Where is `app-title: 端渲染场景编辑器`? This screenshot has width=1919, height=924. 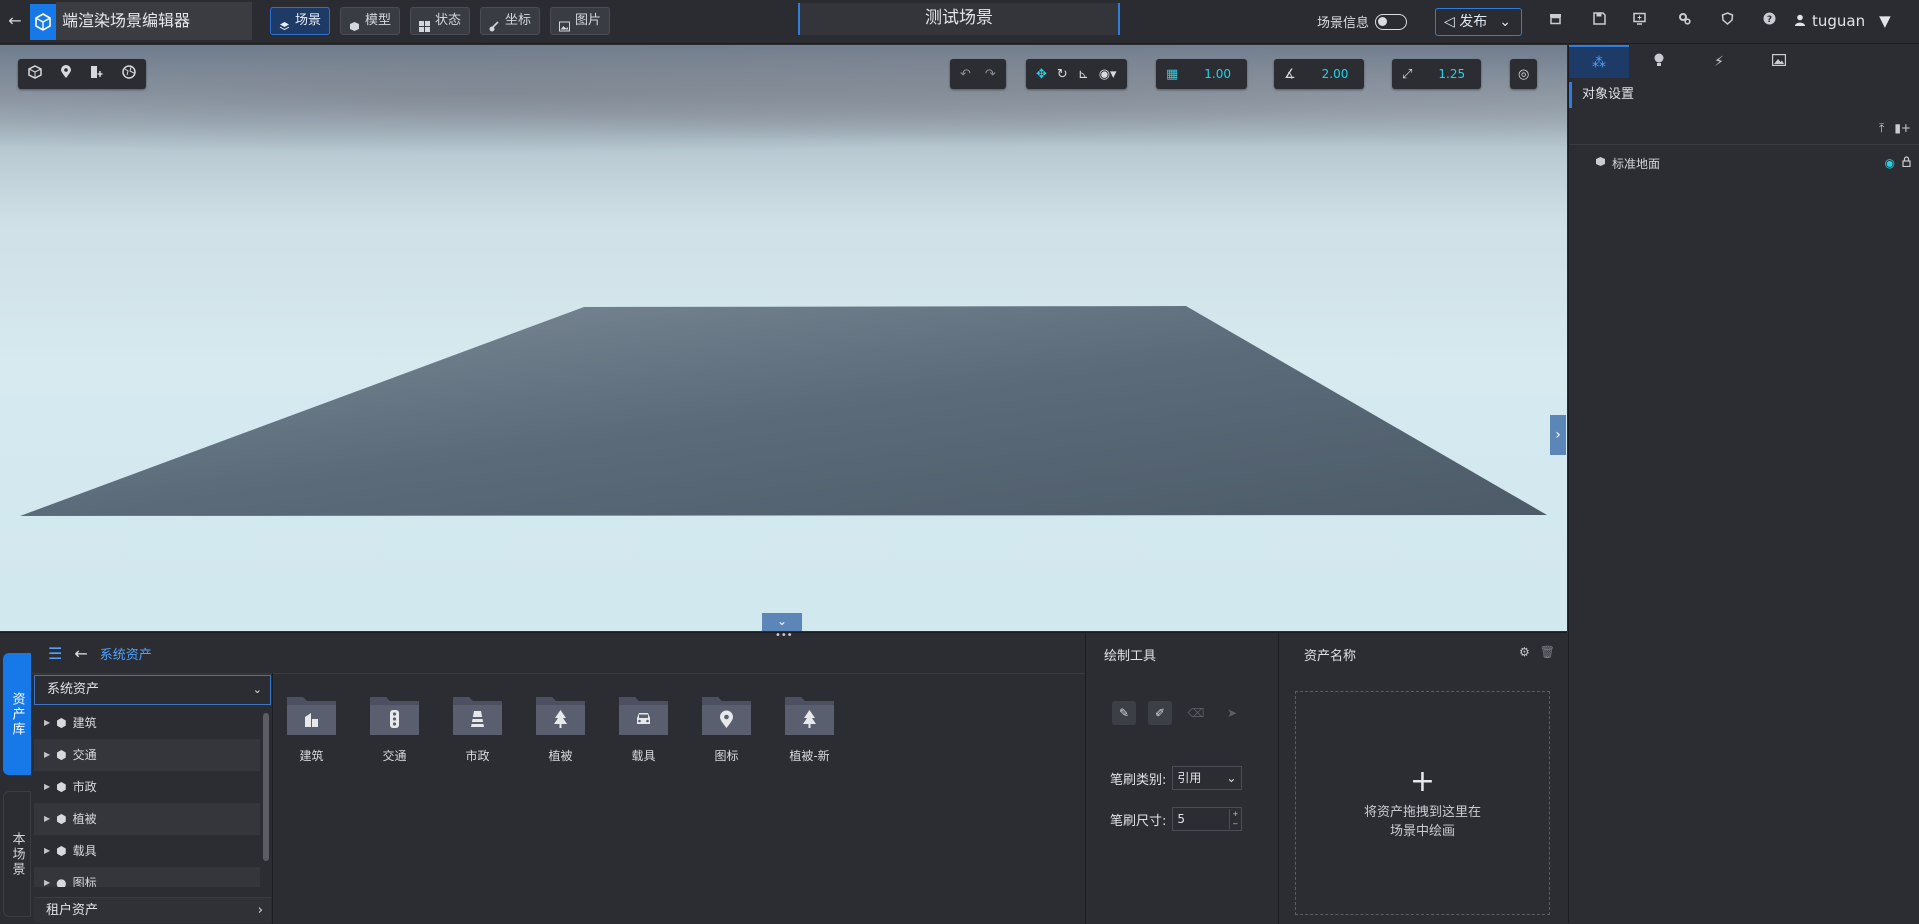
app-title: 端渲染场景编辑器 is located at coordinates (154, 21).